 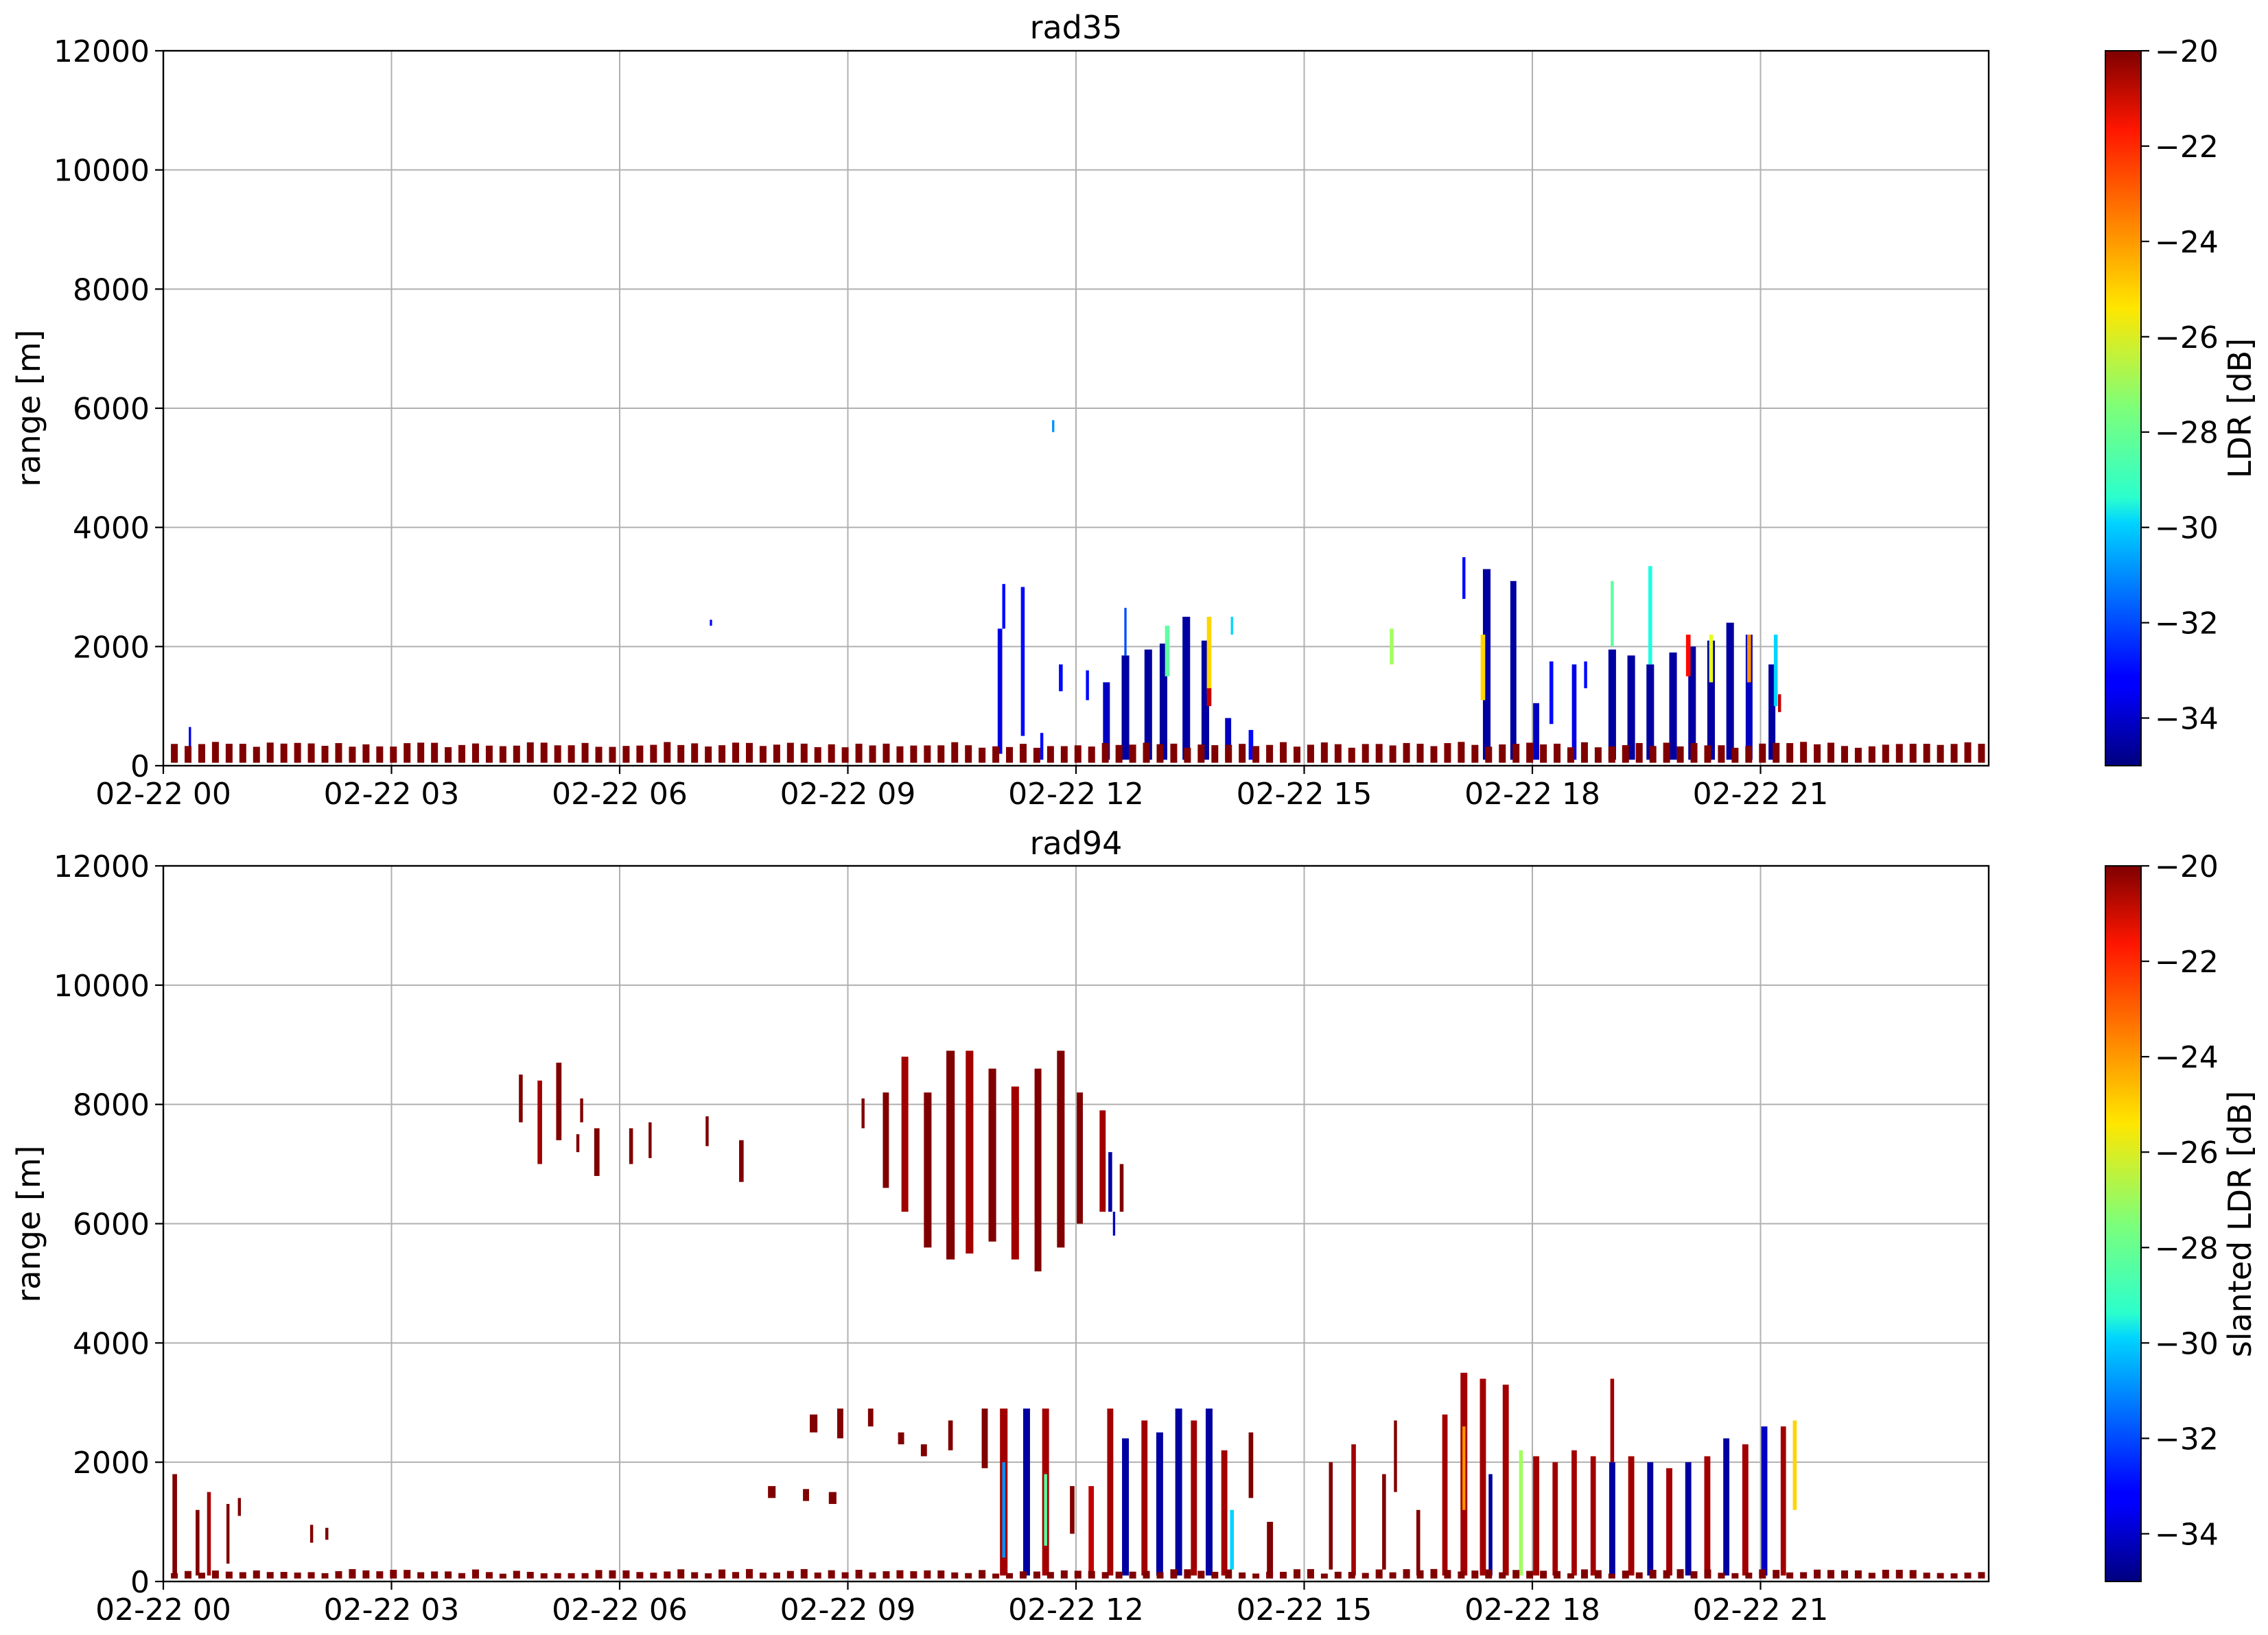 What do you see at coordinates (2187, 433) in the screenshot?
I see `colorbar-tick-label: −28` at bounding box center [2187, 433].